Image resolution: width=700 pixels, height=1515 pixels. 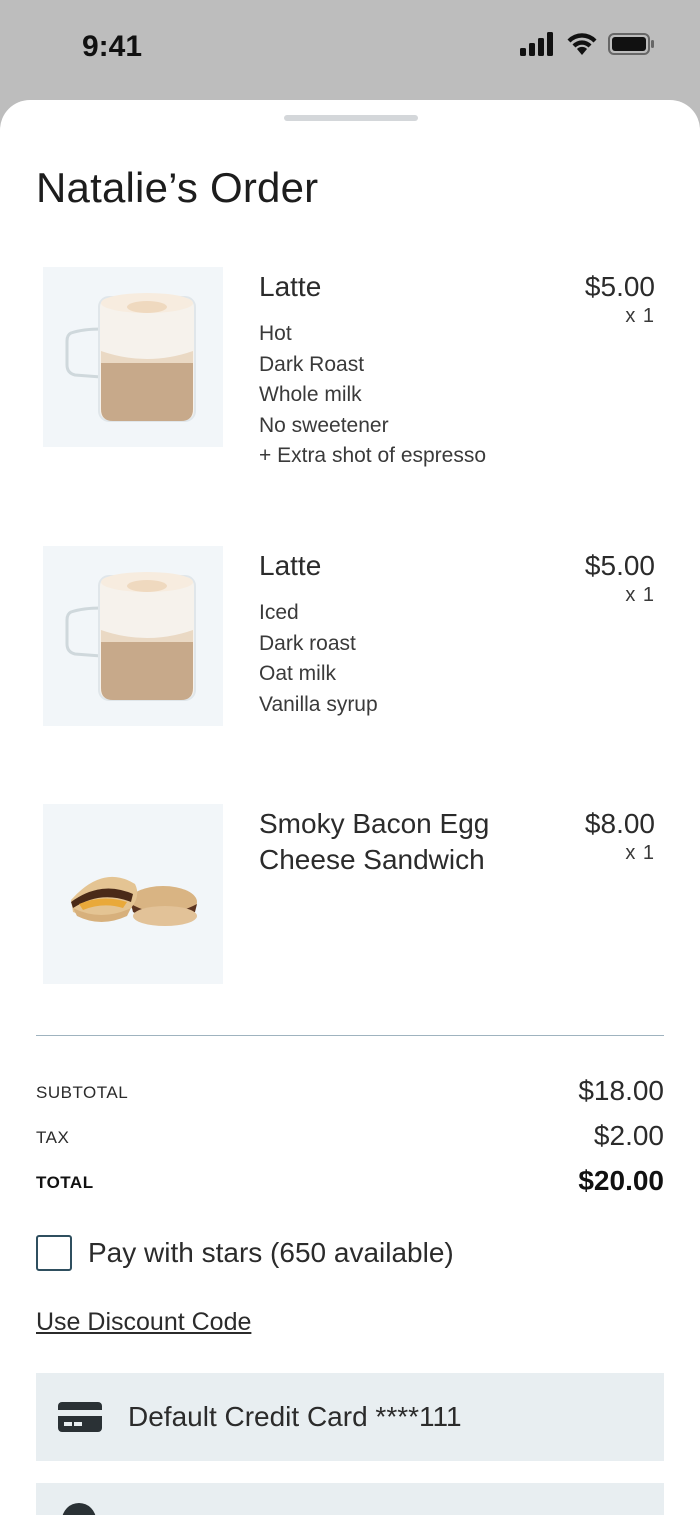 What do you see at coordinates (310, 394) in the screenshot?
I see `item-option: Whole milk` at bounding box center [310, 394].